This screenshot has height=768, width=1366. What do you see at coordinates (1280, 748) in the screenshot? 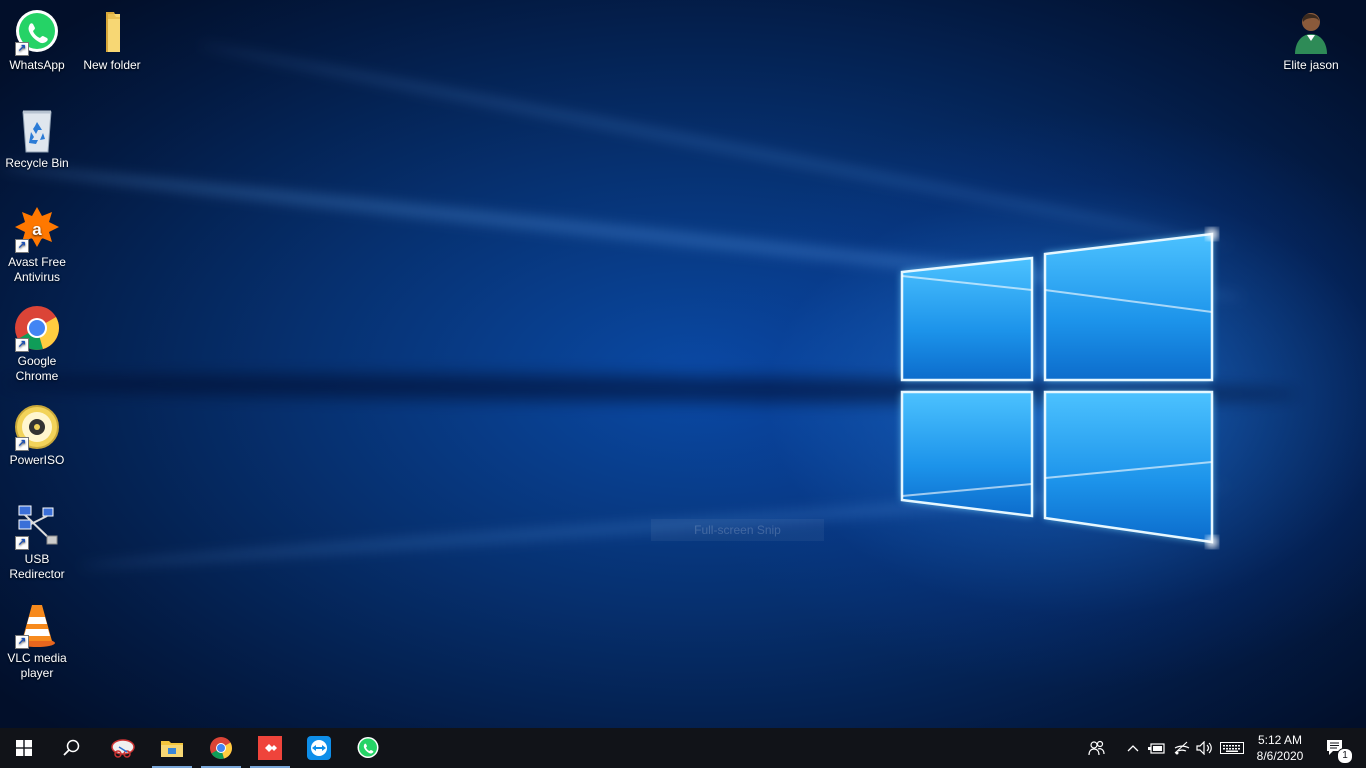
I see `system-clock: 5:12 AM 8/6/2020` at bounding box center [1280, 748].